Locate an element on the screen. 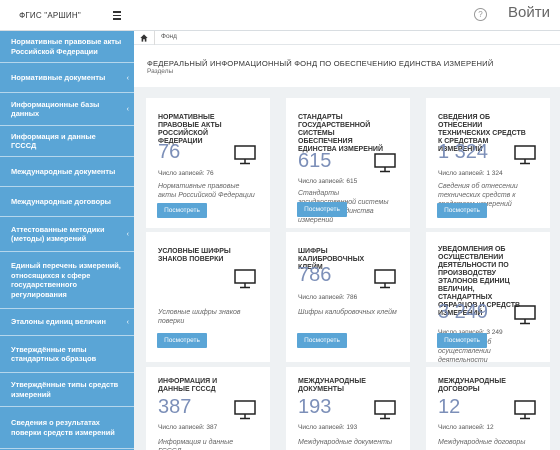 The height and width of the screenshot is (450, 560). card-count-value: 12 is located at coordinates (449, 407).